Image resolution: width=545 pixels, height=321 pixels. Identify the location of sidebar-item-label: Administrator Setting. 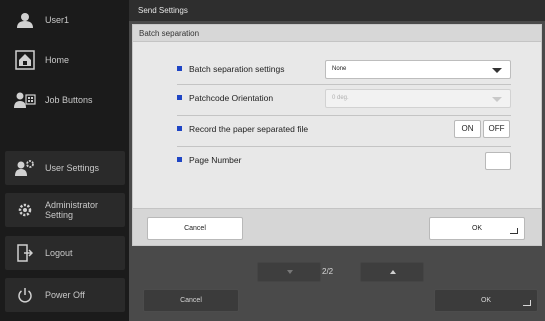
(71, 210).